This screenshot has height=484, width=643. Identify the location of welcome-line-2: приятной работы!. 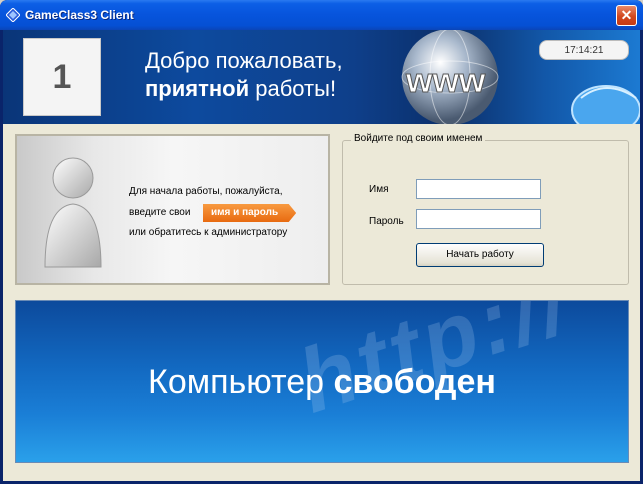
(240, 89).